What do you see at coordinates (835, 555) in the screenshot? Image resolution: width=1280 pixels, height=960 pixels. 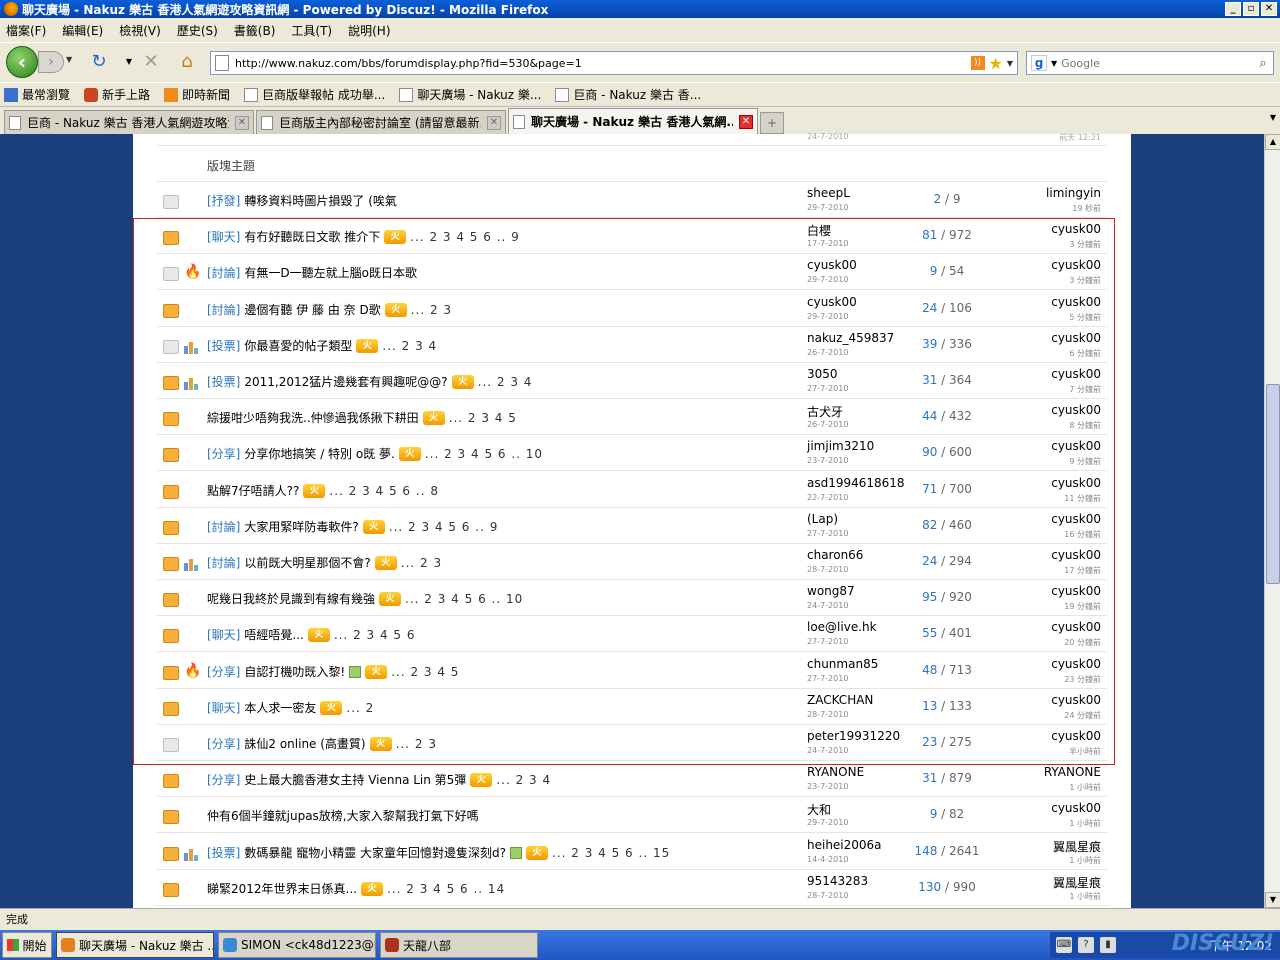 I see `thread-author-link: charon66` at bounding box center [835, 555].